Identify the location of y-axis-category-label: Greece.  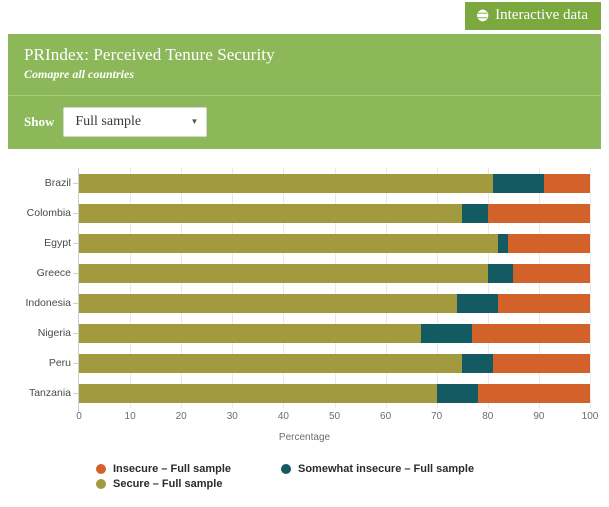
(53, 272).